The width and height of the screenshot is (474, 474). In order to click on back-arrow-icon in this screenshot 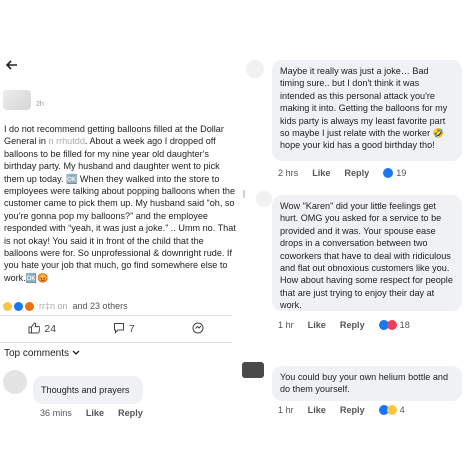, I will do `click(11, 65)`.